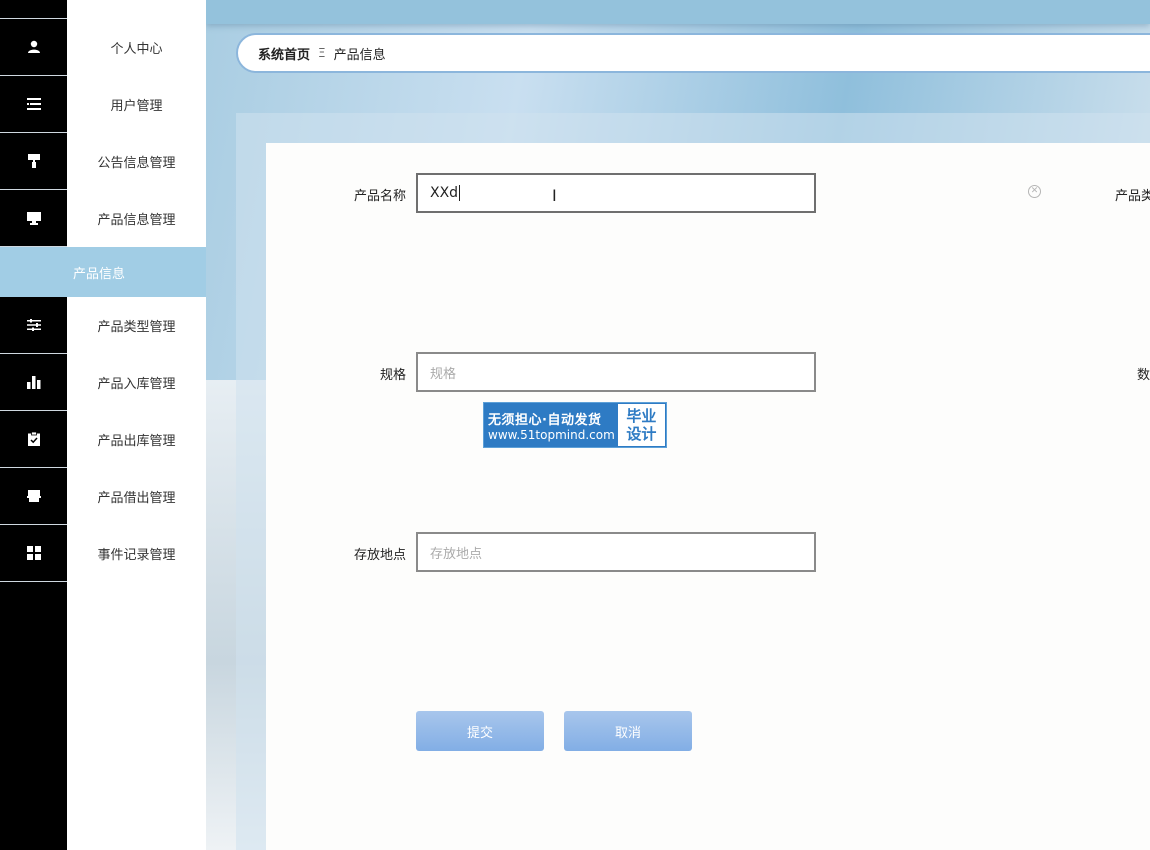  What do you see at coordinates (136, 104) in the screenshot?
I see `sidebar-item-users: 用户管理` at bounding box center [136, 104].